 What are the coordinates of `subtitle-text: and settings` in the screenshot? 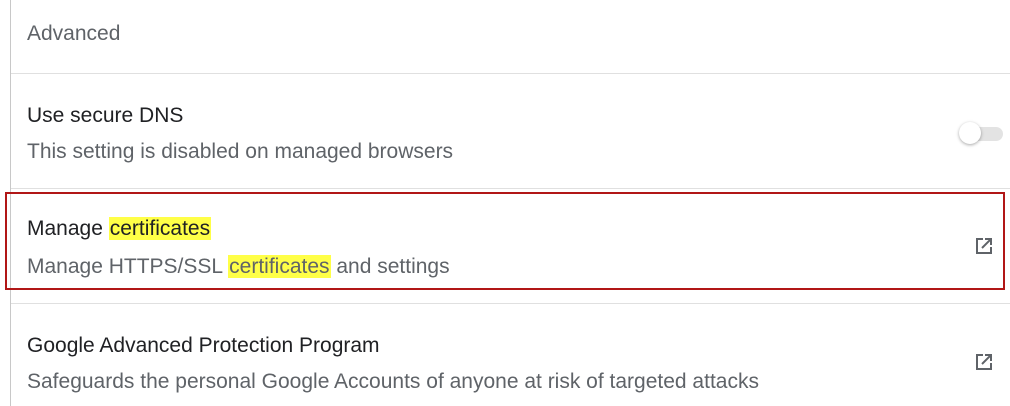 It's located at (390, 266).